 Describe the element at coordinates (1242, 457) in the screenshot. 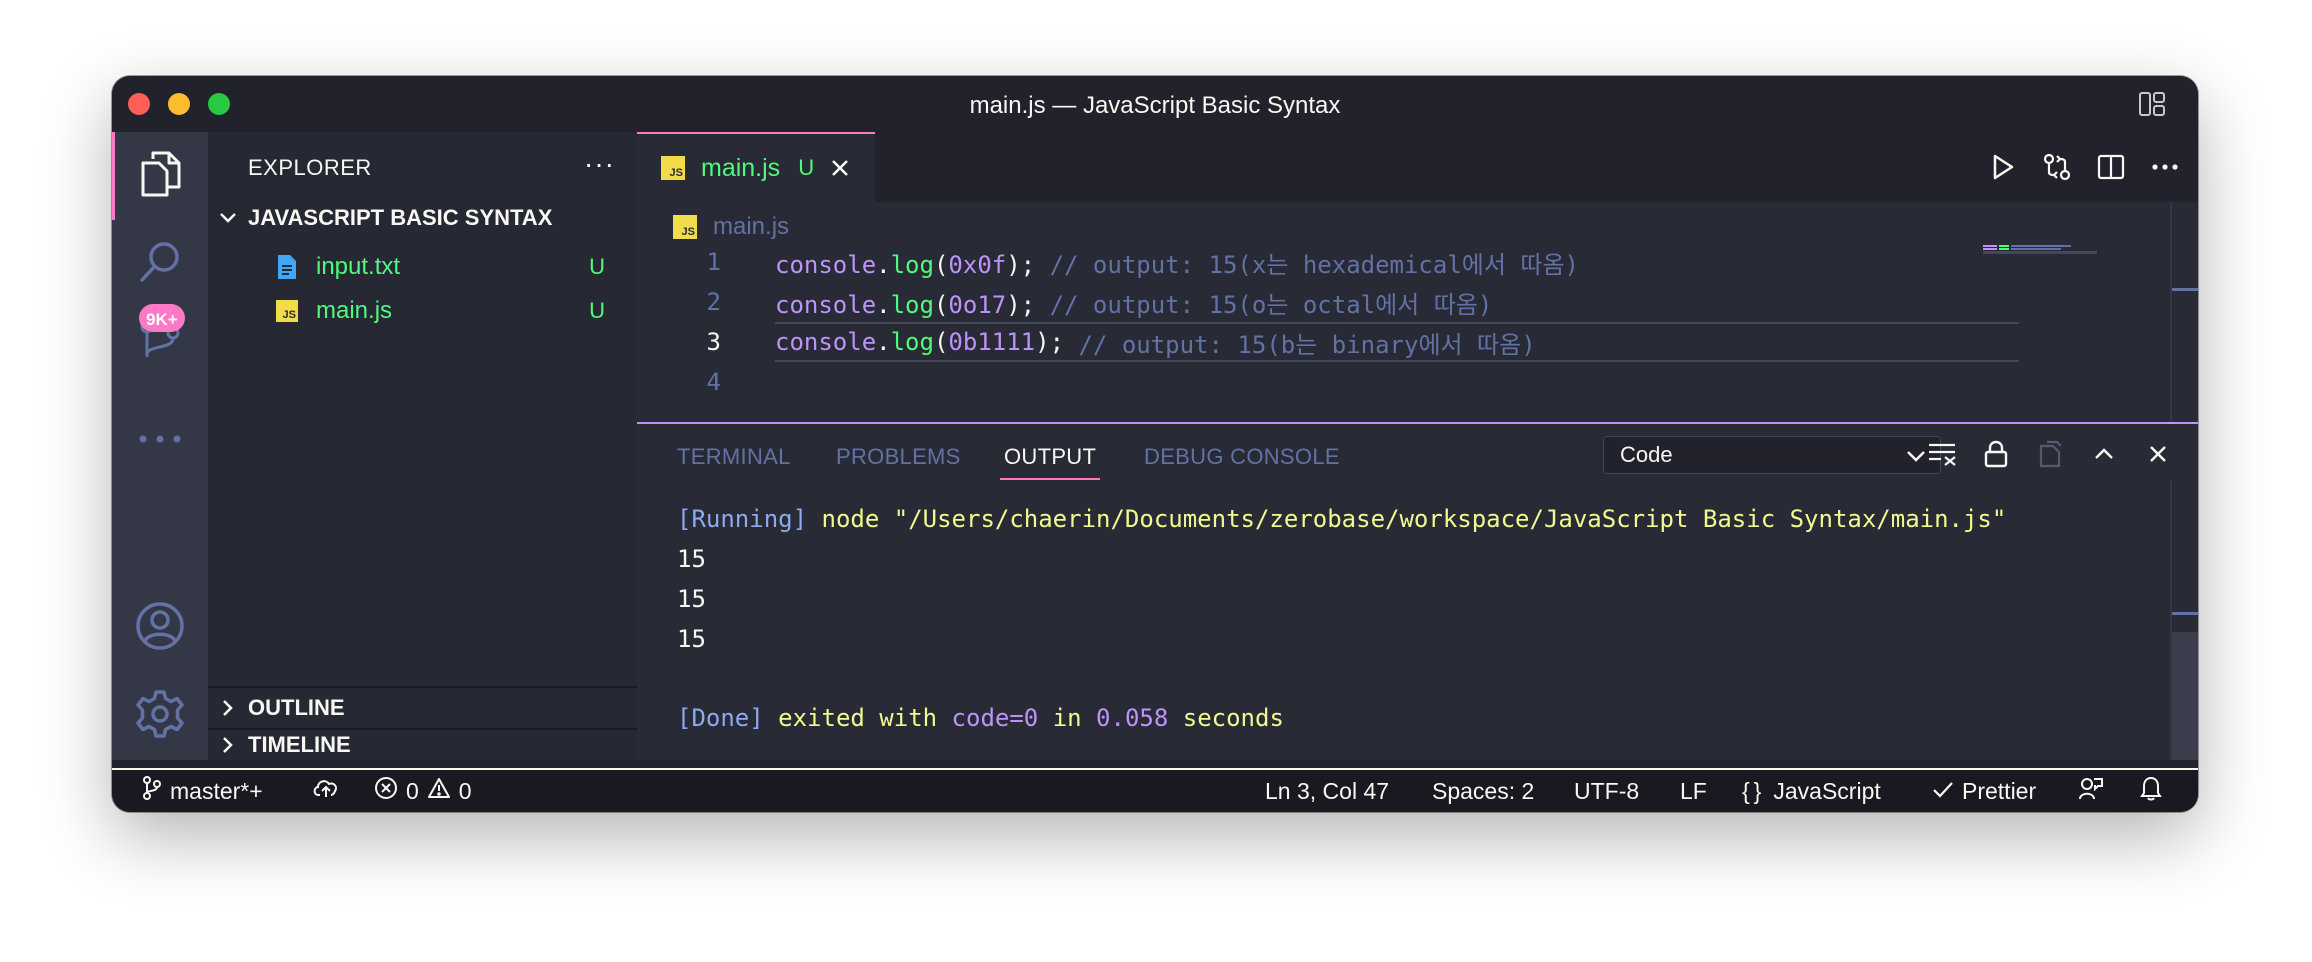

I see `tab-debug-console: DEBUG CONSOLE` at that location.